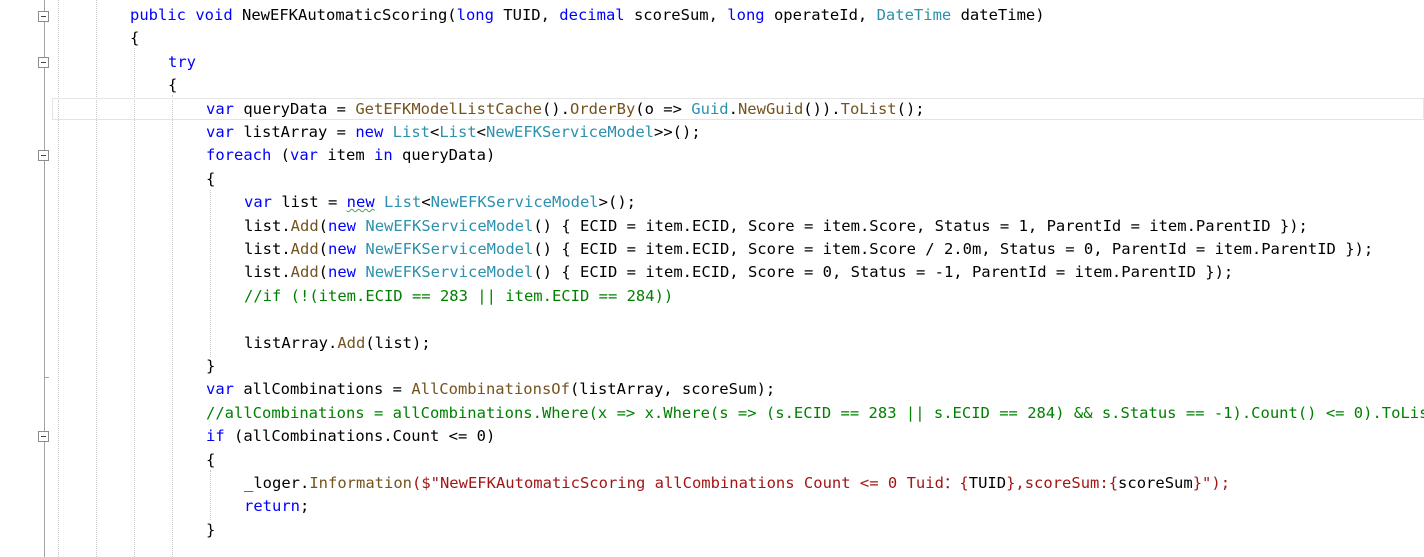 This screenshot has height=557, width=1424. I want to click on code-line: listArray.Add(list);, so click(337, 343).